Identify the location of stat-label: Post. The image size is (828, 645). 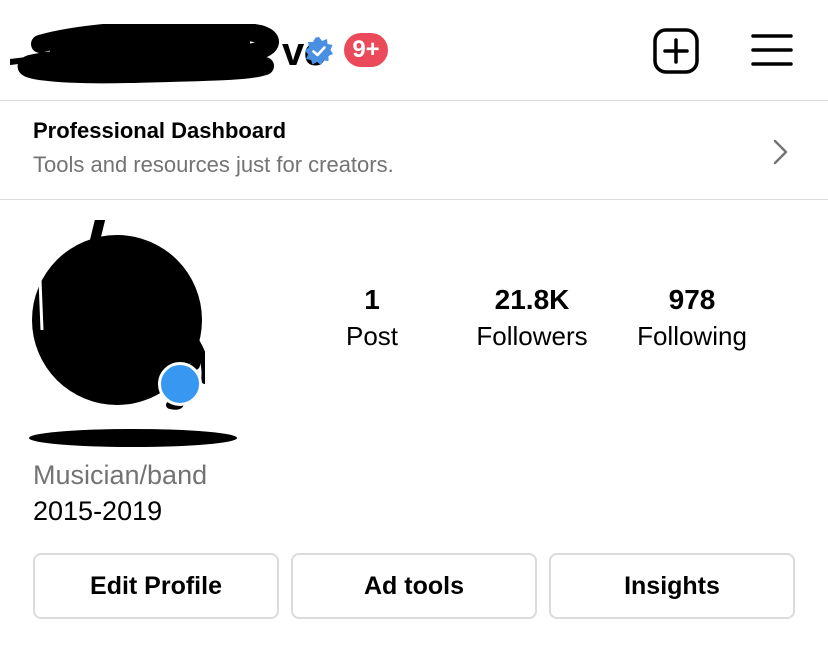
(372, 336).